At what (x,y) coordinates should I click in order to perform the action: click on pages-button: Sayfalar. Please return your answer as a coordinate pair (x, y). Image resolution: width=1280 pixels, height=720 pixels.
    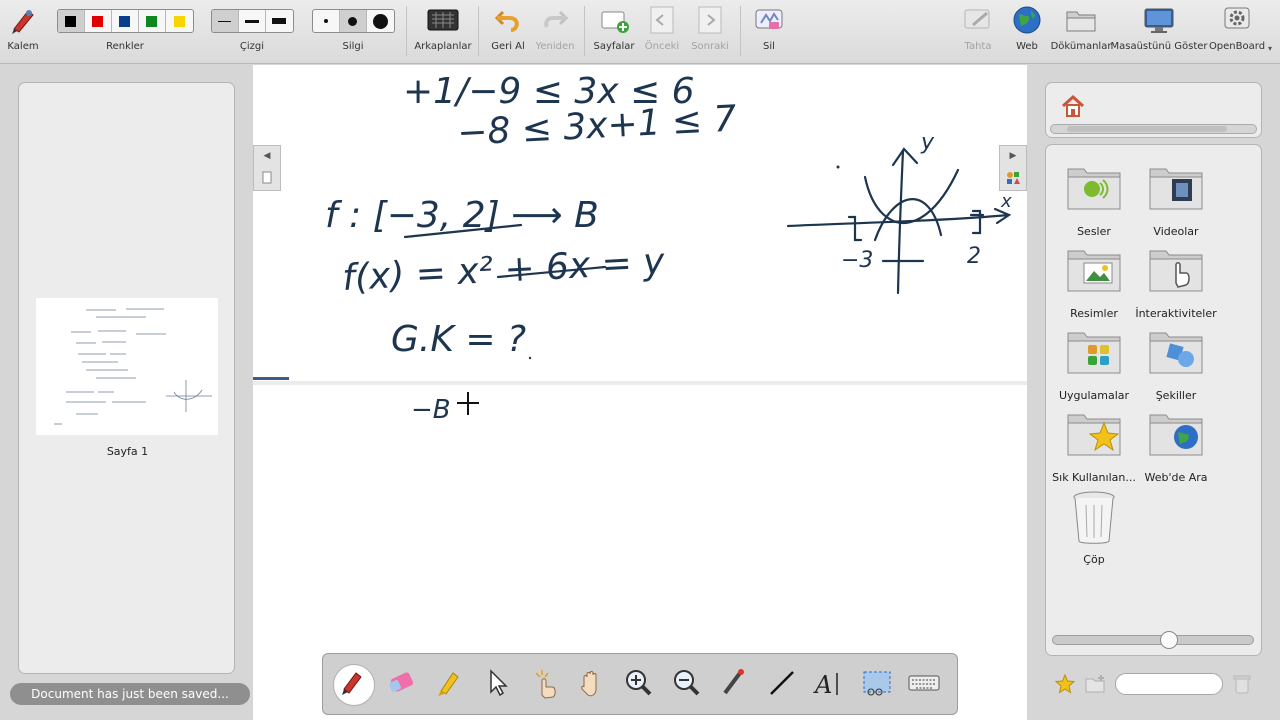
    Looking at the image, I should click on (614, 32).